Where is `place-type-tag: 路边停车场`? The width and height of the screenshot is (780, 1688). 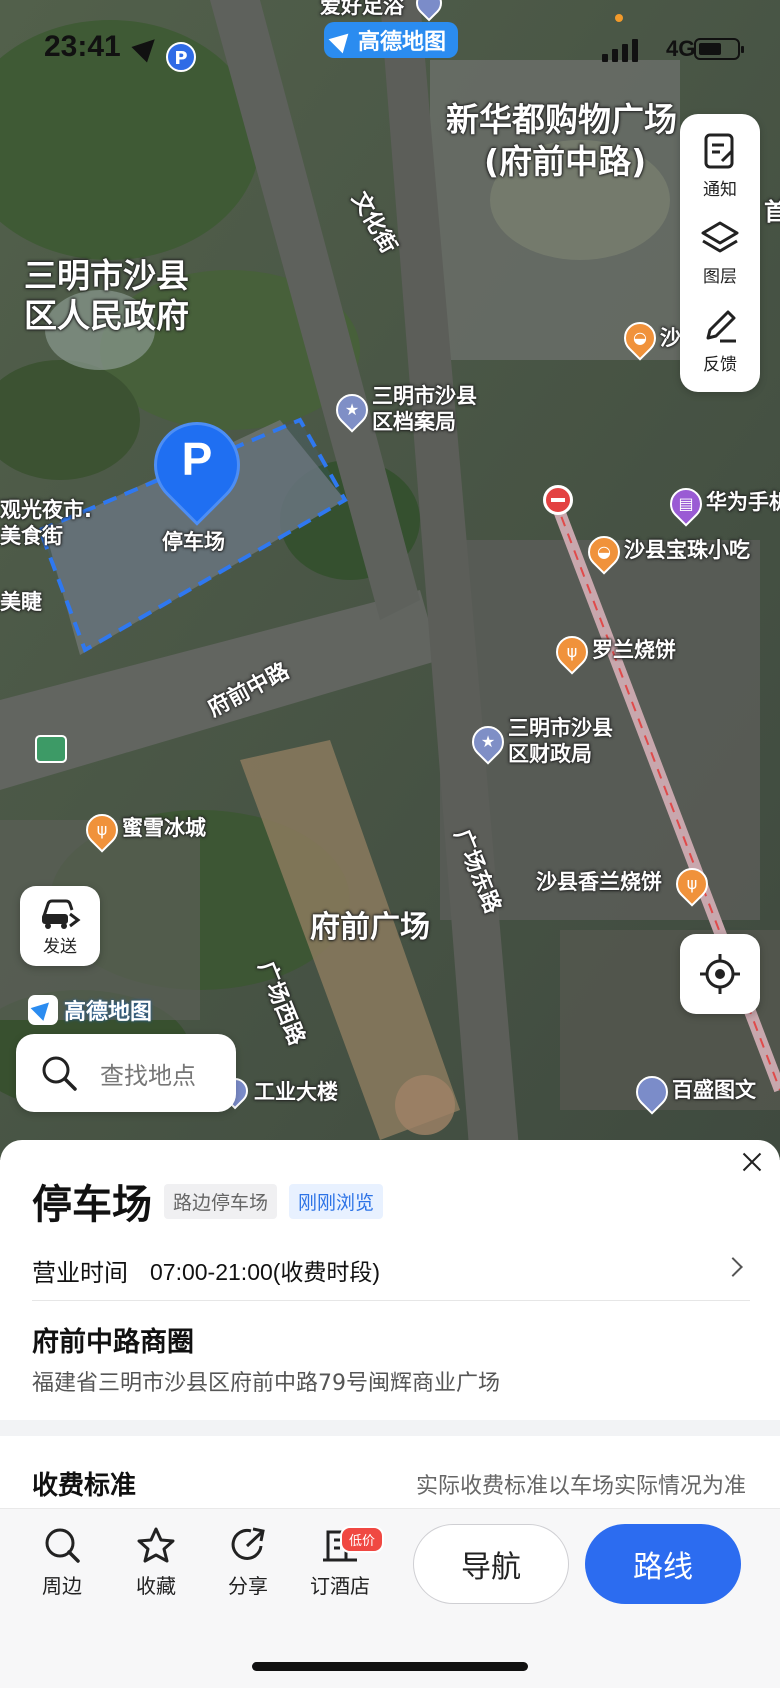 place-type-tag: 路边停车场 is located at coordinates (221, 1201).